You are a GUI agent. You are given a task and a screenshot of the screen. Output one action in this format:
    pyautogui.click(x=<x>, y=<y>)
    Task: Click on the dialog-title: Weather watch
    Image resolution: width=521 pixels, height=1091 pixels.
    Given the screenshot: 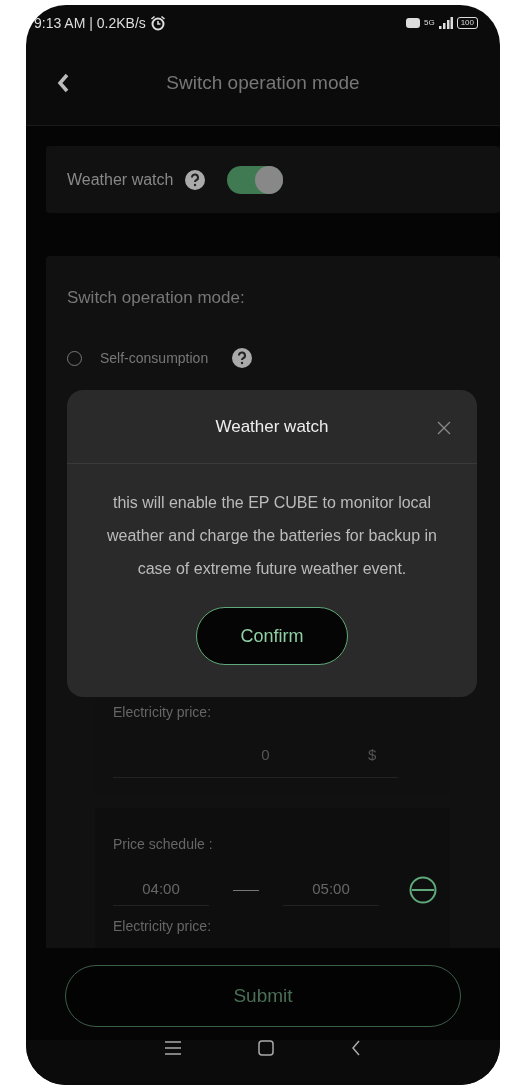 What is the action you would take?
    pyautogui.click(x=272, y=426)
    